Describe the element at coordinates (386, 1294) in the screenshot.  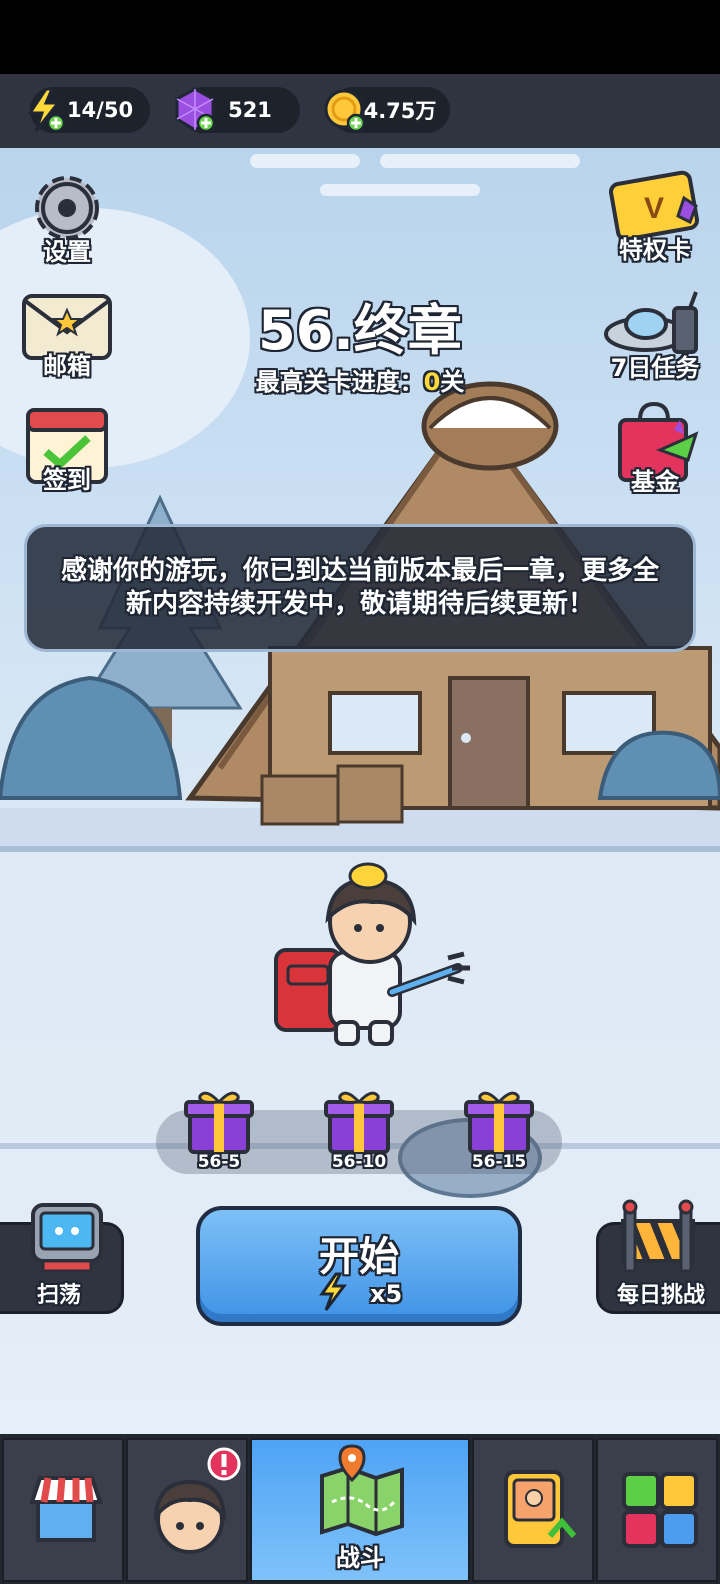
I see `energy-cost: x5` at that location.